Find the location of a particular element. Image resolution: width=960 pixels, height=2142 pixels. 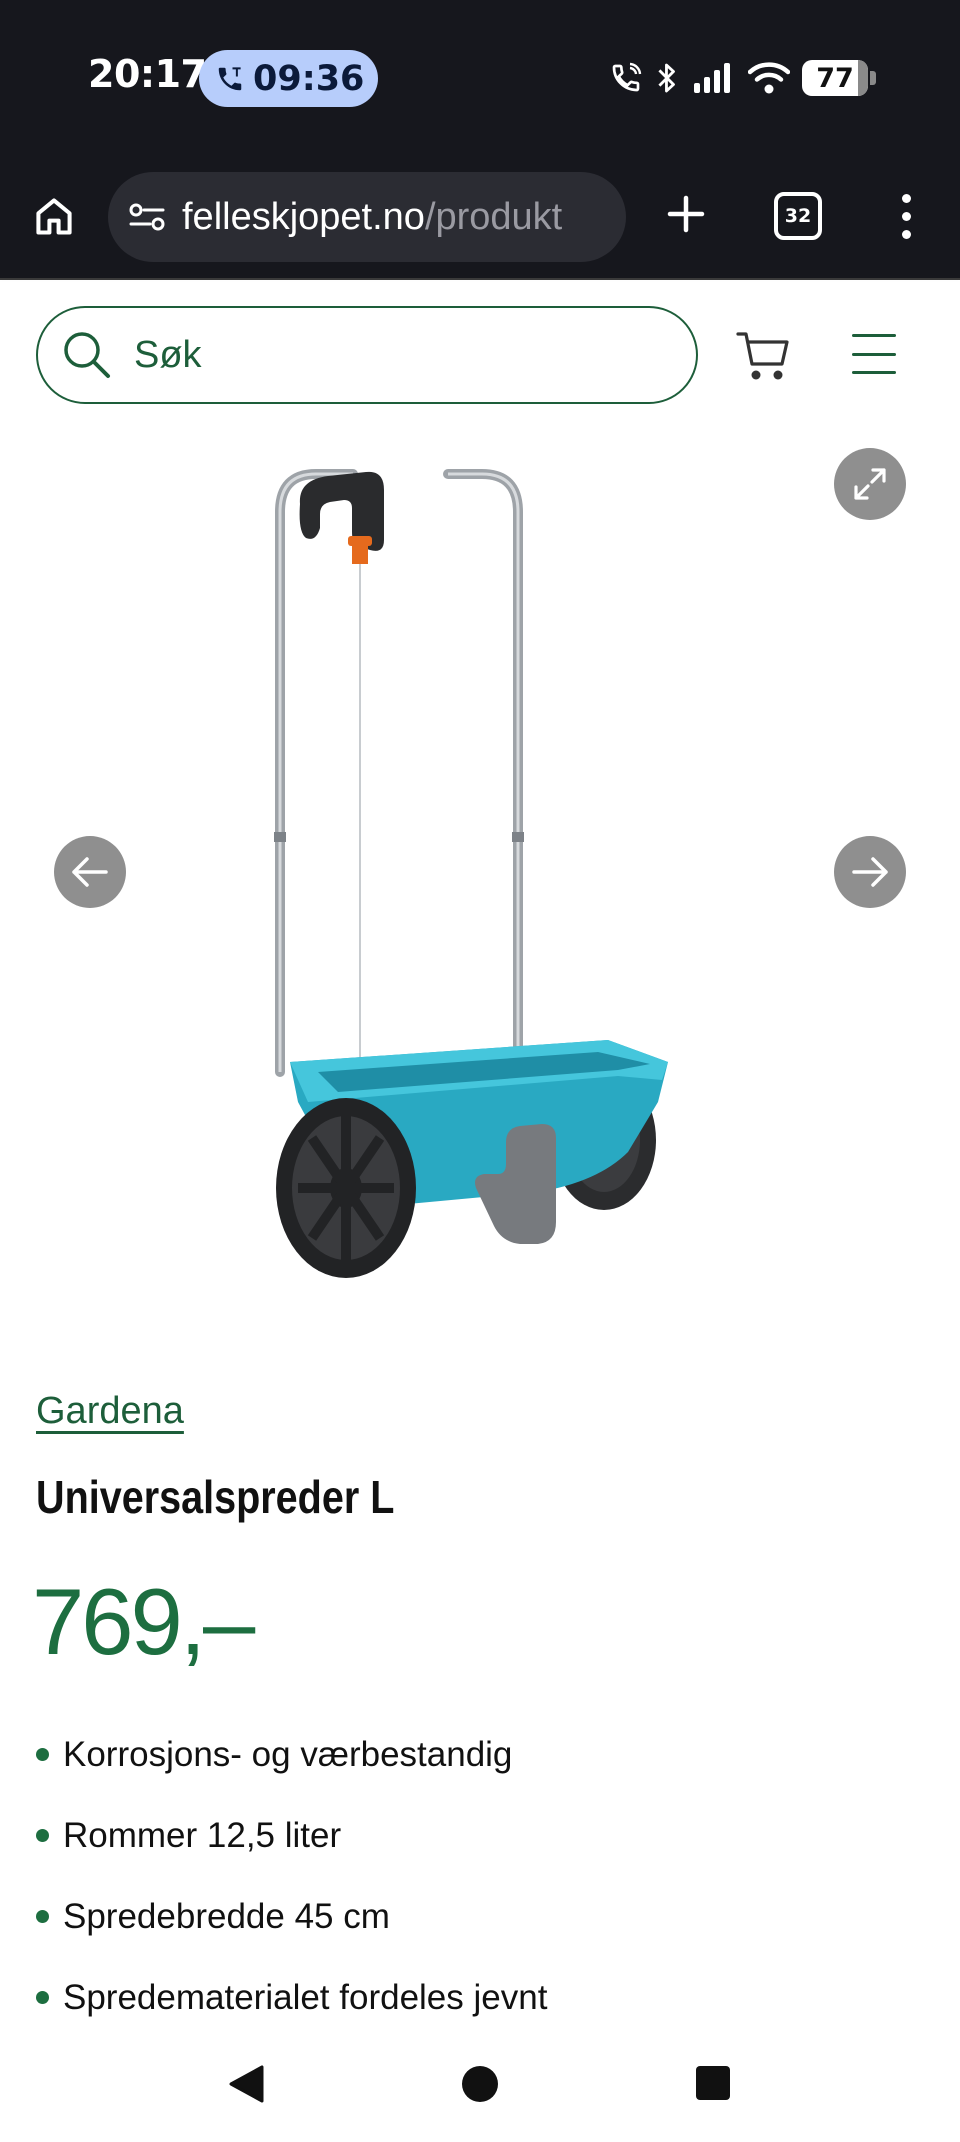

browser-menu-button is located at coordinates (906, 216).